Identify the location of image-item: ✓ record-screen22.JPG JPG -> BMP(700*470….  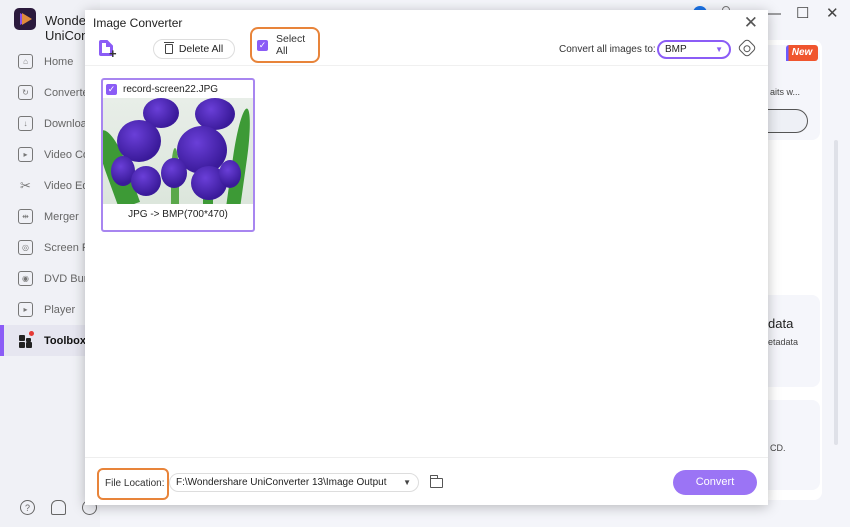
(178, 155).